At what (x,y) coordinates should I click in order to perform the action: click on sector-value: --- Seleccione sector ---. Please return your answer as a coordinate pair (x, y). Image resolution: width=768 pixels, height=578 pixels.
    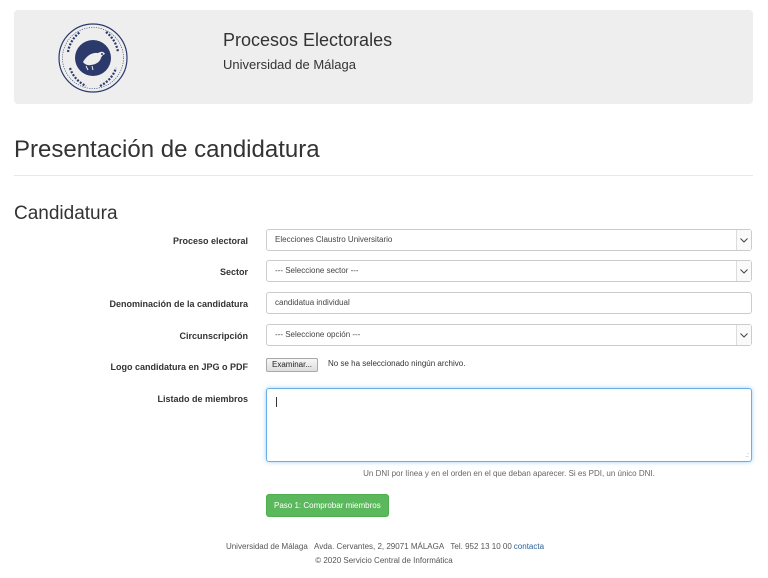
    Looking at the image, I should click on (317, 270).